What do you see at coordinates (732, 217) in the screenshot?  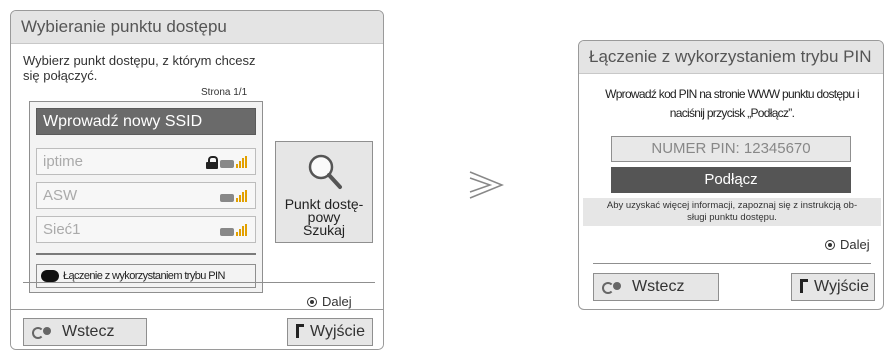 I see `info-line2: sługi punktu dostępu.` at bounding box center [732, 217].